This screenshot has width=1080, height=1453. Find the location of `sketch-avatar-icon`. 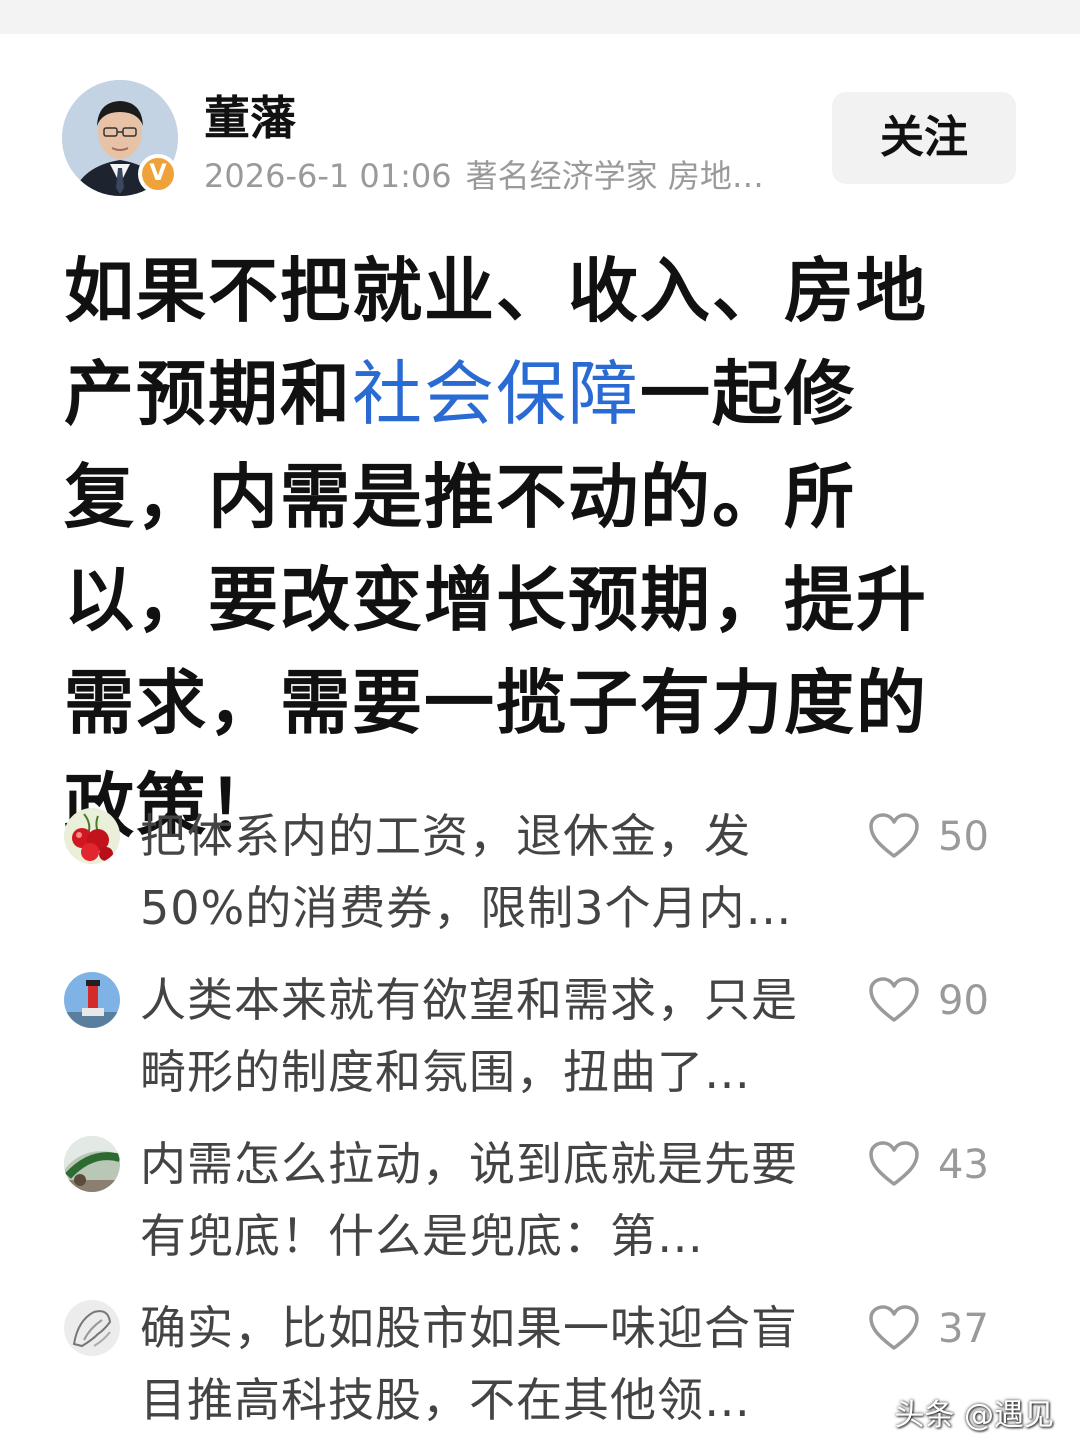

sketch-avatar-icon is located at coordinates (92, 1328).